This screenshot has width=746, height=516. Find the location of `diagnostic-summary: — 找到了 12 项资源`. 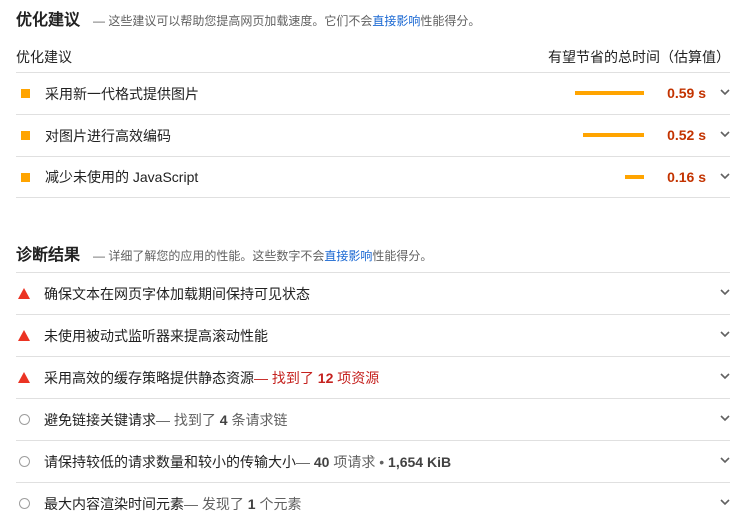

diagnostic-summary: — 找到了 12 项资源 is located at coordinates (316, 378).